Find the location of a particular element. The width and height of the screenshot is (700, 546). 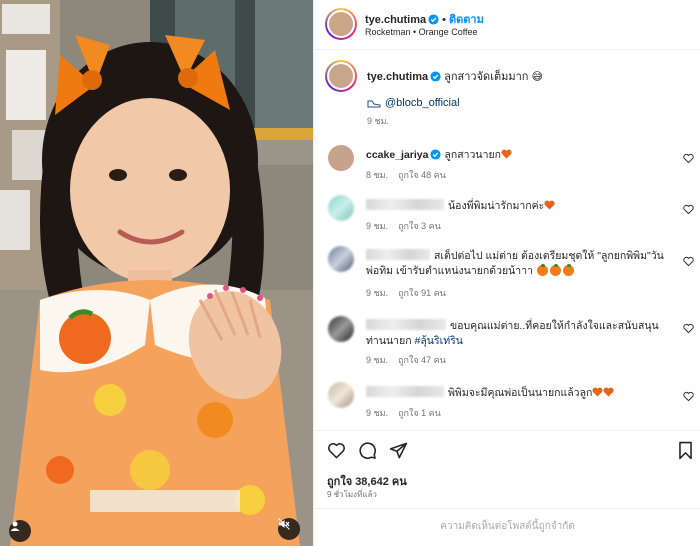

tangerine-icon is located at coordinates (555, 270).